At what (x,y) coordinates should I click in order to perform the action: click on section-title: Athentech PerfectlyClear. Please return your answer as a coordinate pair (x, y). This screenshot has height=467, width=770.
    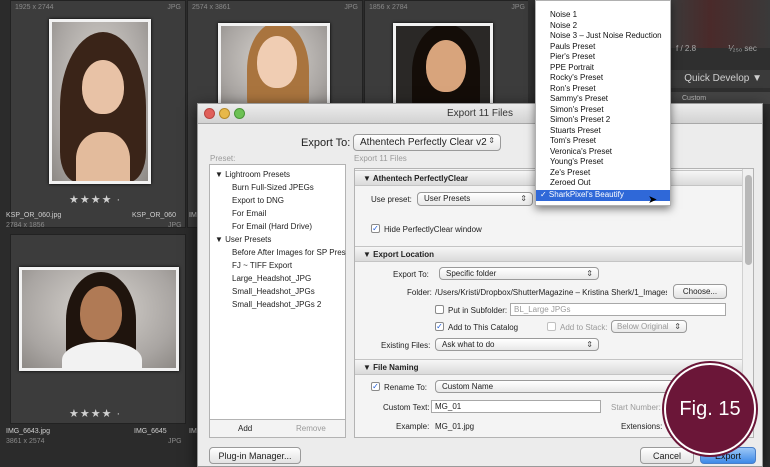
    Looking at the image, I should click on (420, 178).